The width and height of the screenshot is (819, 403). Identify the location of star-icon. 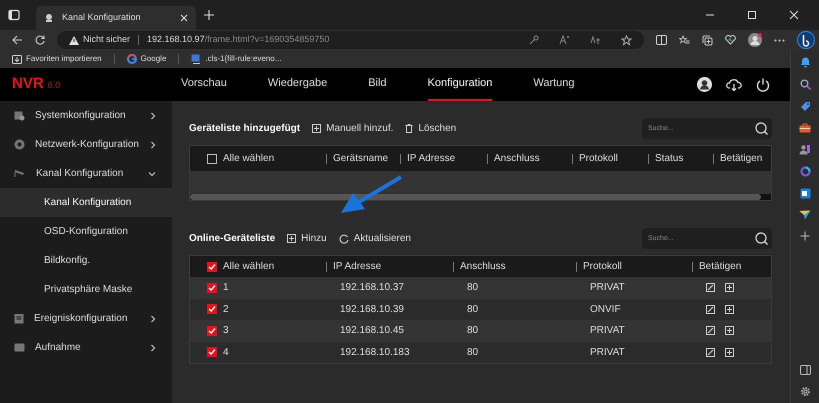
(626, 40).